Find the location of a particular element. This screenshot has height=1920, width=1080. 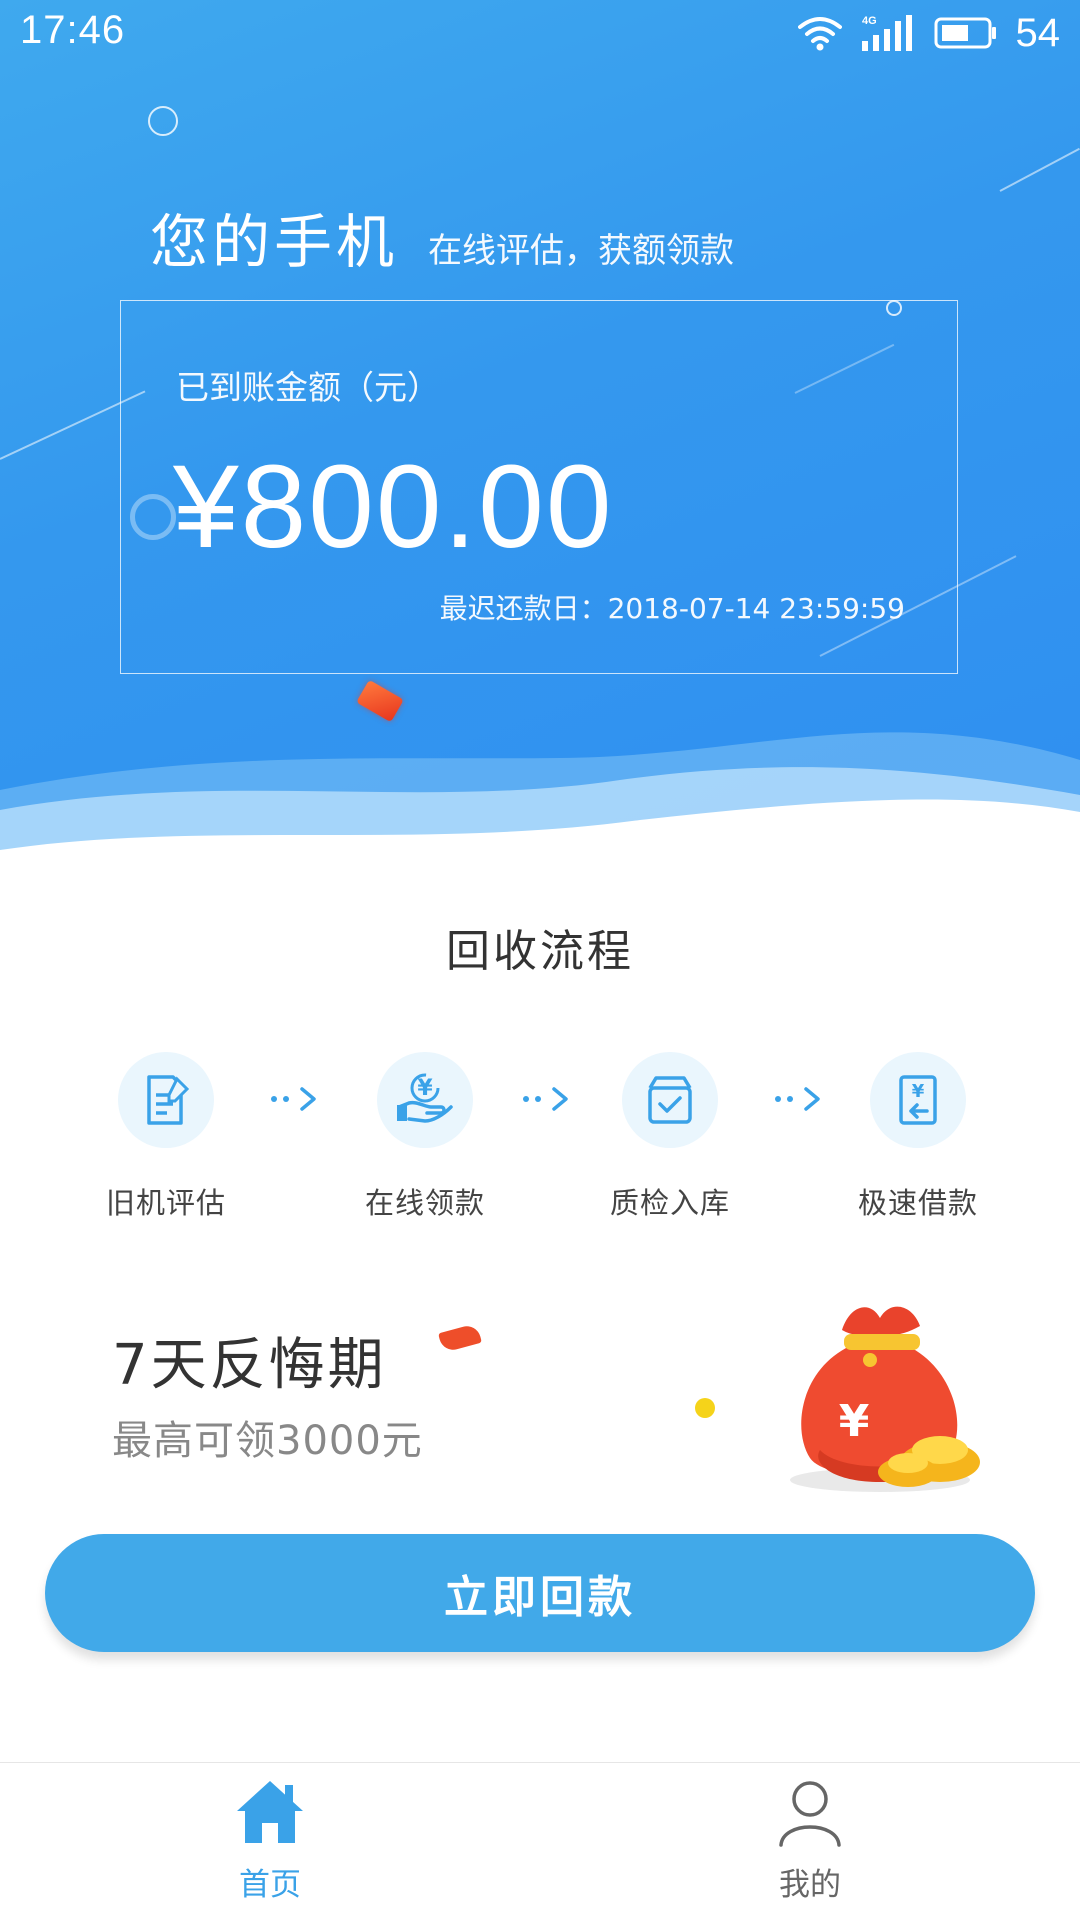

cellular-signal-icon: 4G is located at coordinates (886, 33).